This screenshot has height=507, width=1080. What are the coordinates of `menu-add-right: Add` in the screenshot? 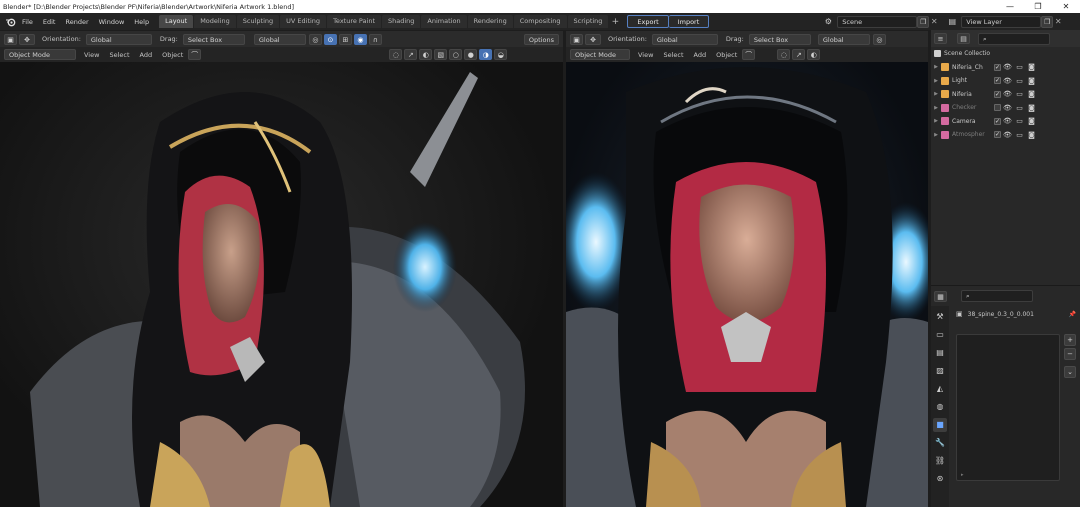 It's located at (700, 55).